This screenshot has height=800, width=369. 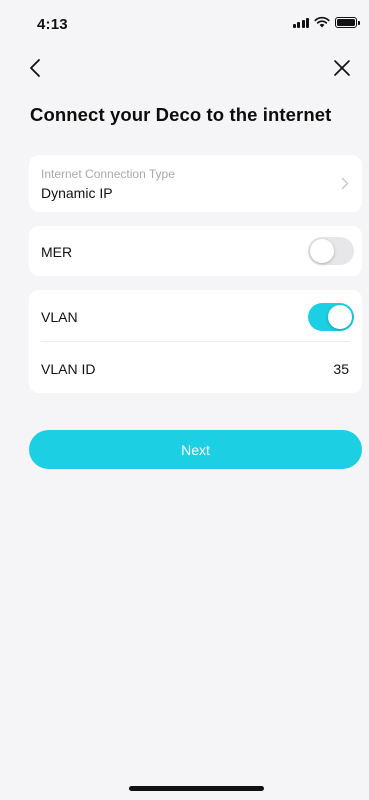 I want to click on wifi-icon, so click(x=322, y=22).